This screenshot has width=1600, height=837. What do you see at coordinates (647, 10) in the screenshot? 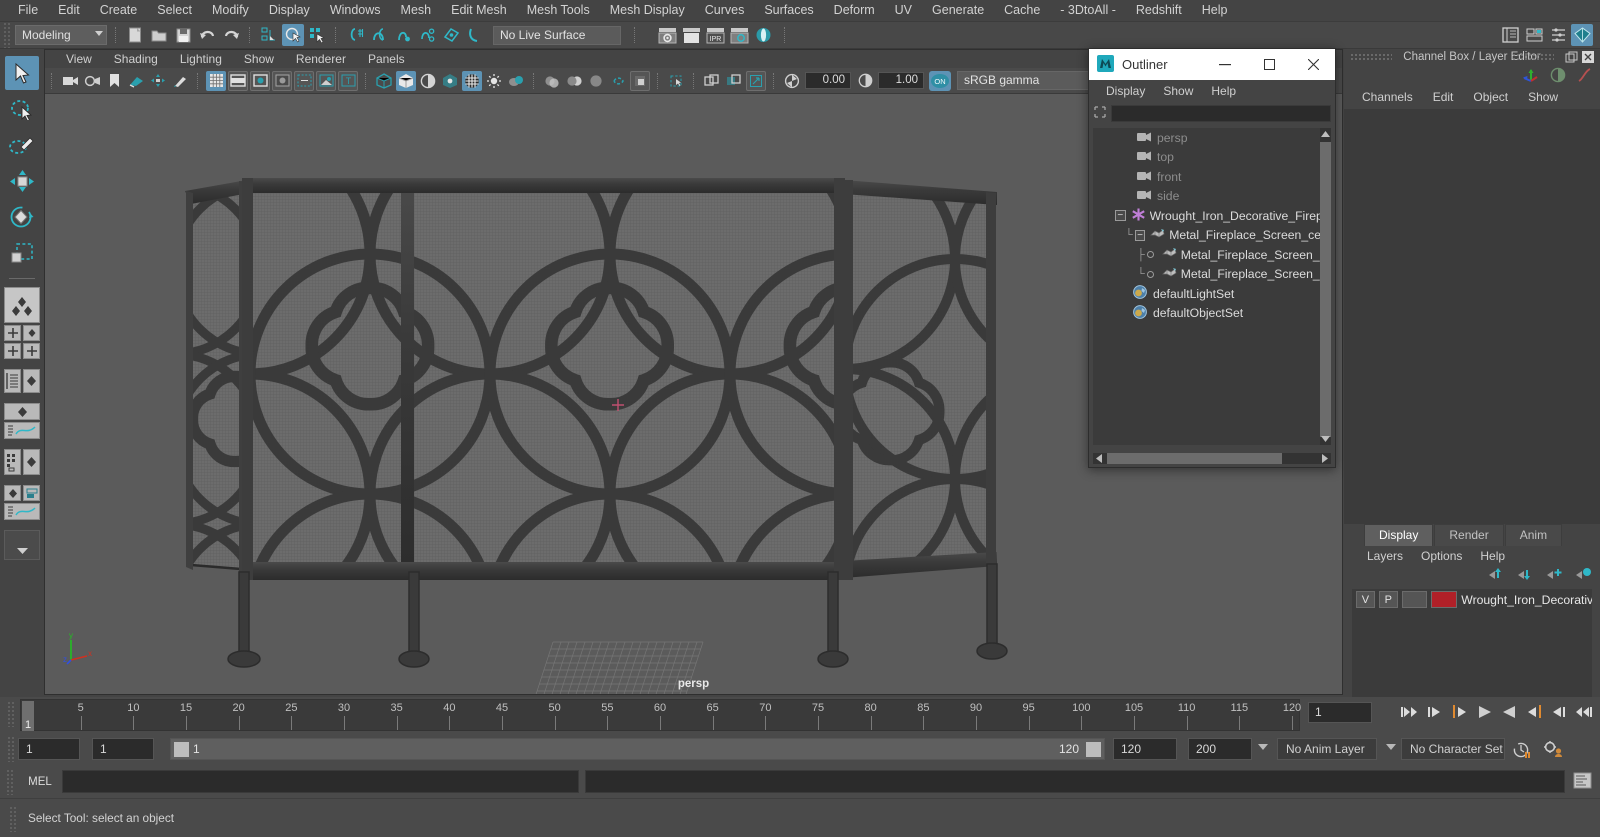
I see `menu-mesh-display: Mesh Display` at bounding box center [647, 10].